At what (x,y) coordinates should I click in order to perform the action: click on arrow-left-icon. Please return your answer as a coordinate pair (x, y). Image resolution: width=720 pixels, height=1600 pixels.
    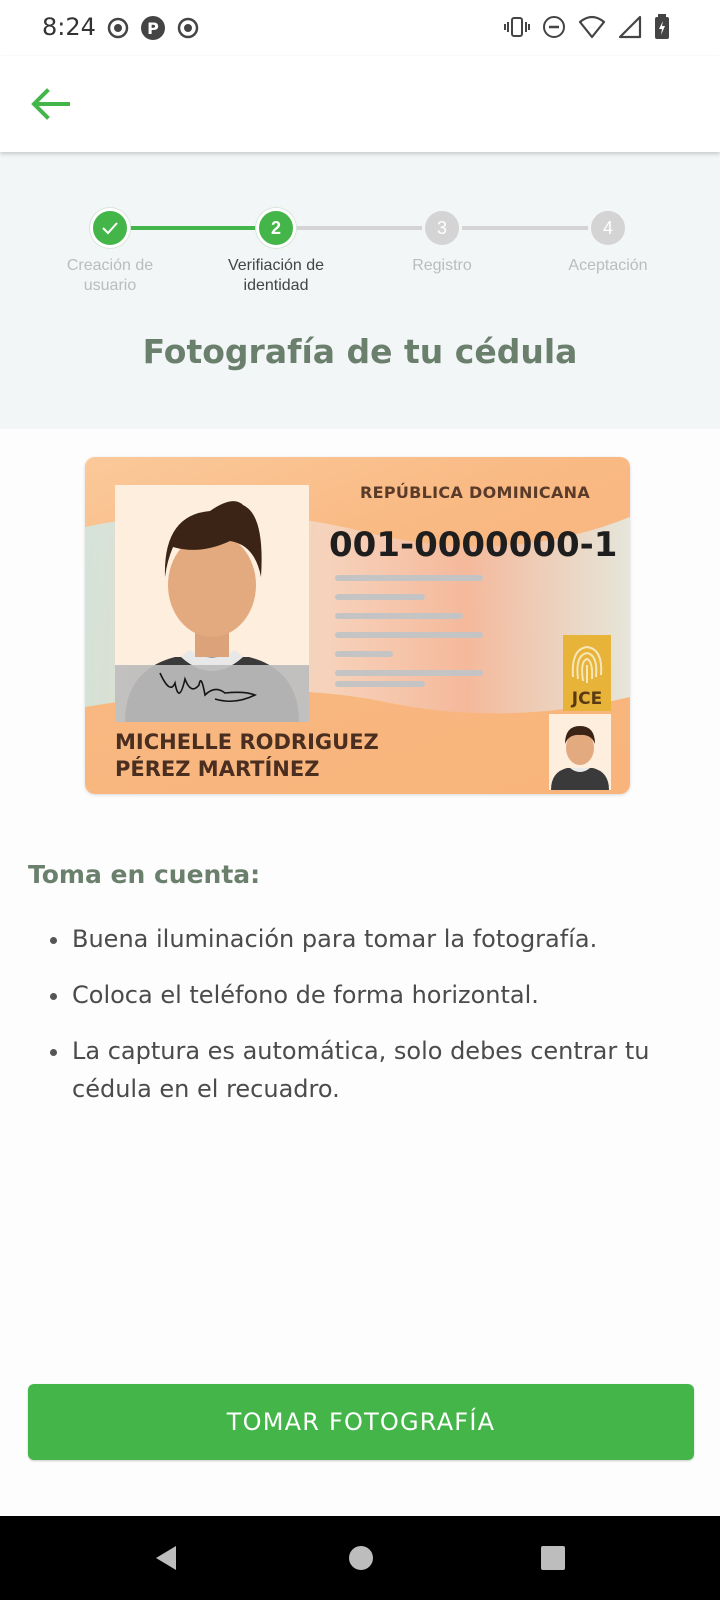
    Looking at the image, I should click on (50, 104).